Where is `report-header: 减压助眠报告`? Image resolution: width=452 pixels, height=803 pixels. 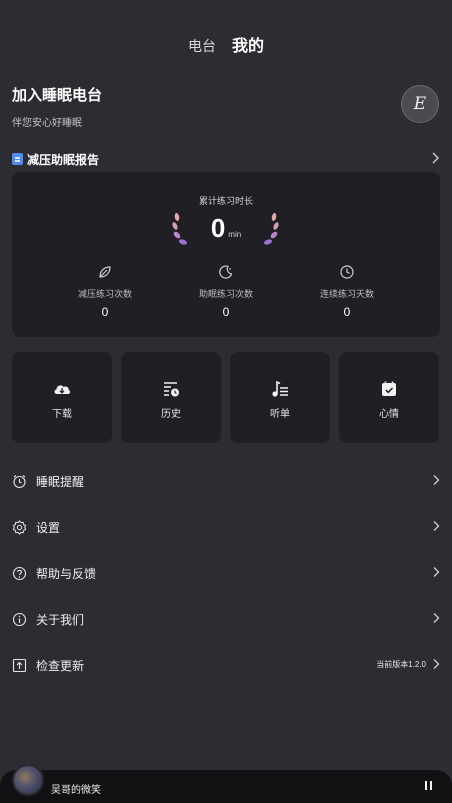
report-header: 减压助眠报告 is located at coordinates (226, 159).